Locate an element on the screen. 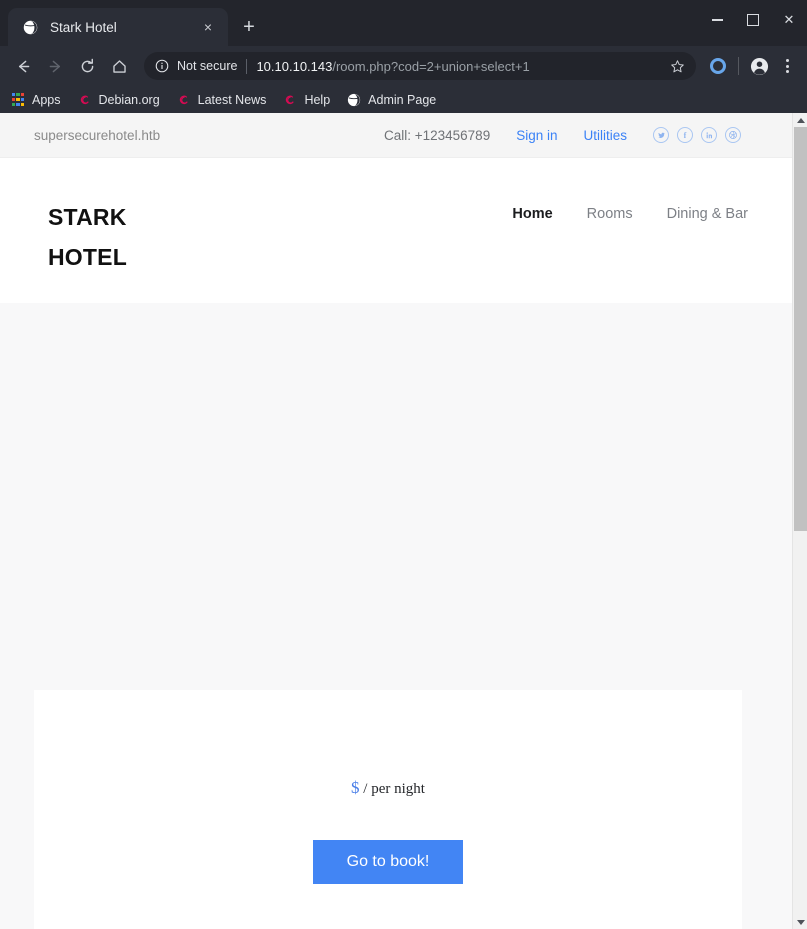 This screenshot has width=807, height=929. facebook-icon: f is located at coordinates (685, 135).